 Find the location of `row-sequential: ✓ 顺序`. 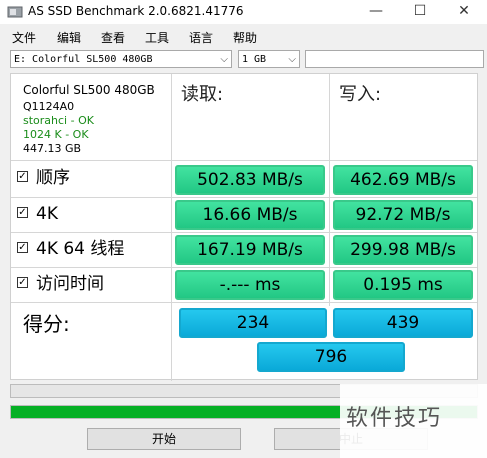

row-sequential: ✓ 顺序 is located at coordinates (43, 178).